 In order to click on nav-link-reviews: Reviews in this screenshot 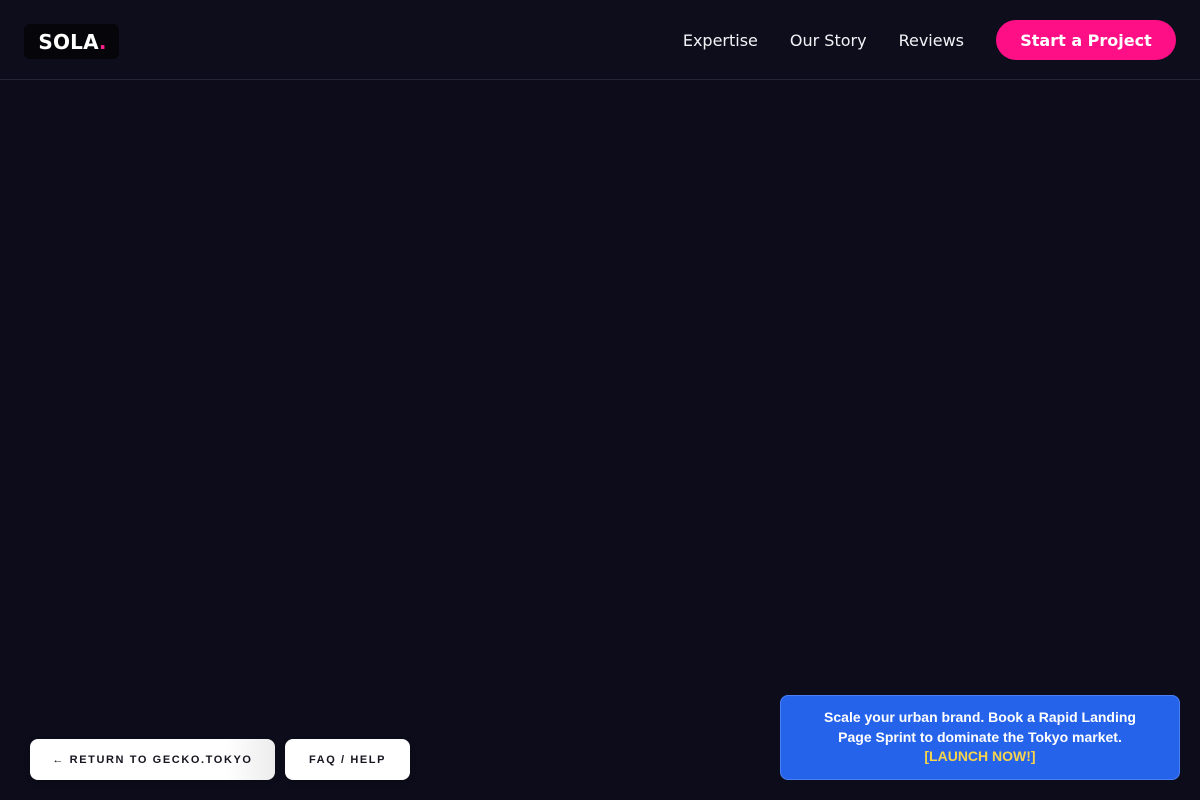, I will do `click(931, 40)`.